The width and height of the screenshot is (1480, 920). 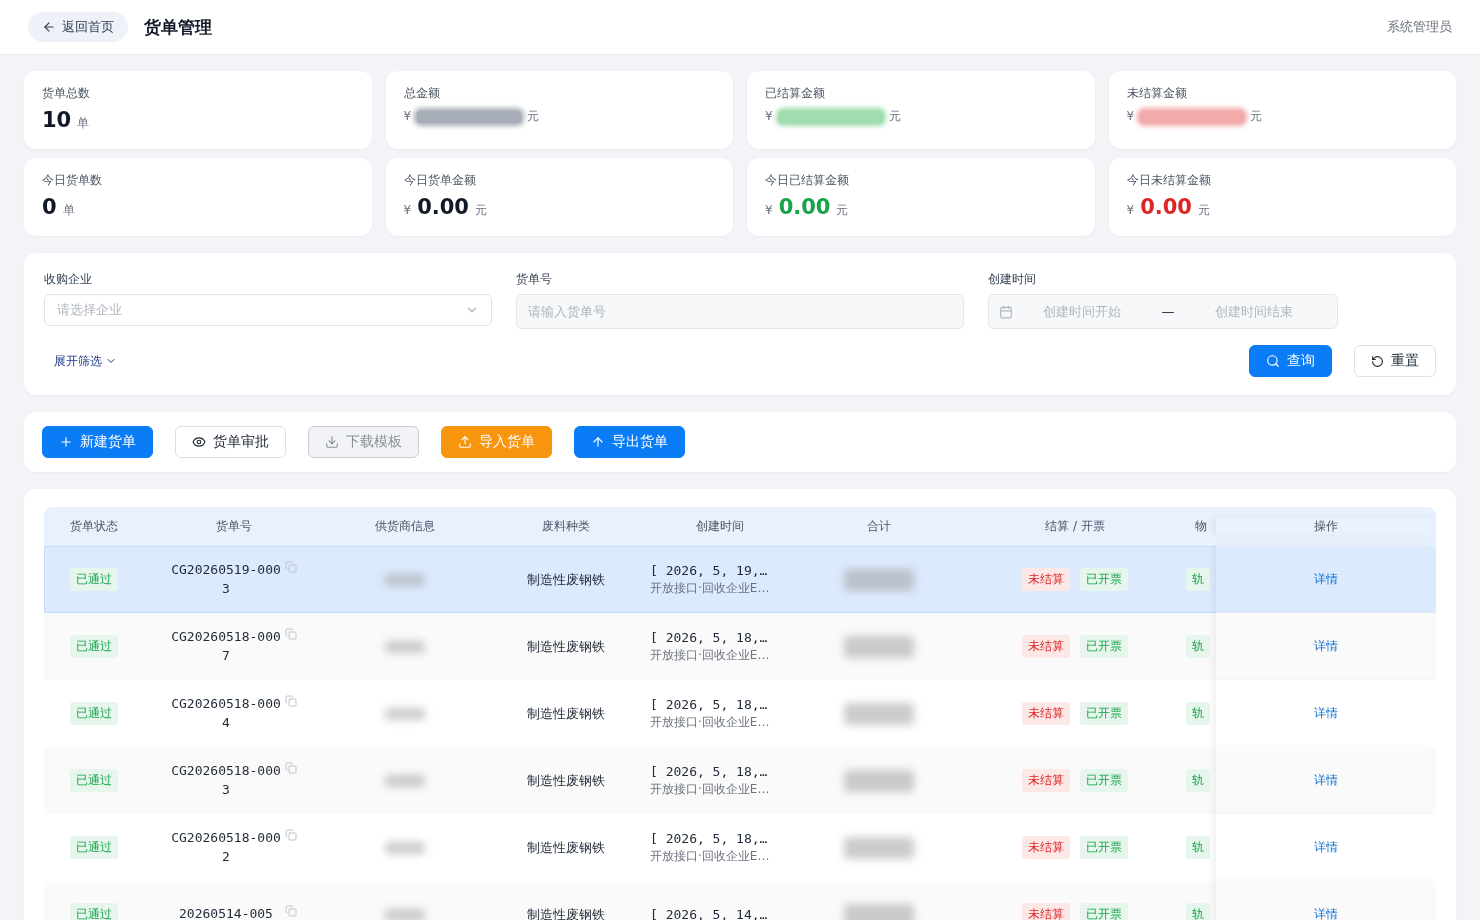 What do you see at coordinates (226, 579) in the screenshot?
I see `order-number: CG20260519-0003` at bounding box center [226, 579].